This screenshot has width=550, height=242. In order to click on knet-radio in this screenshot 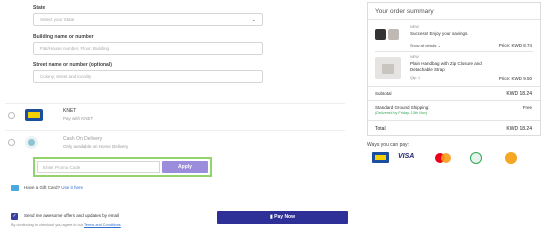, I will do `click(11, 115)`.